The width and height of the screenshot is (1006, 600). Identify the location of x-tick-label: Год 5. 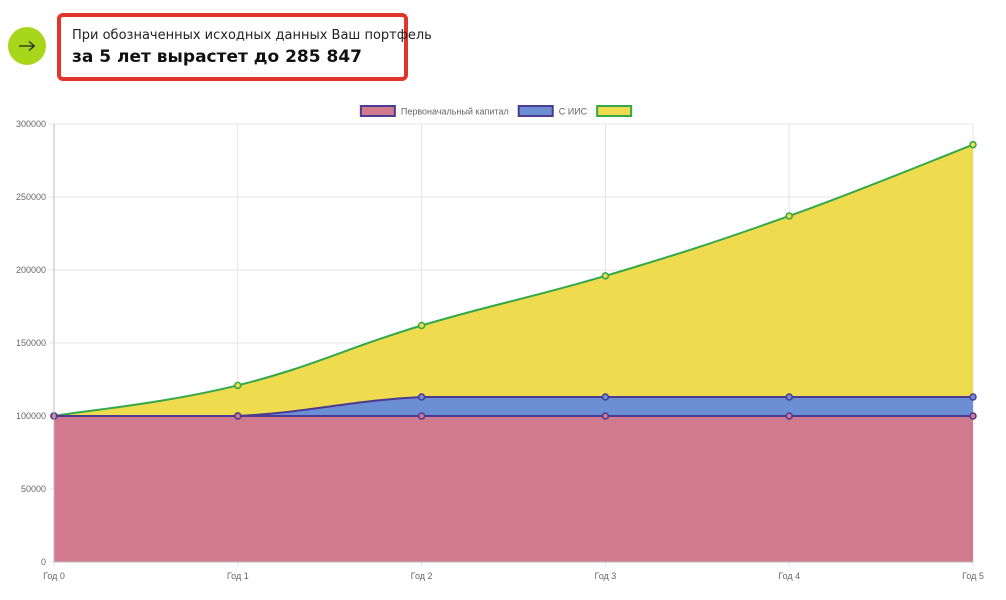
(973, 576).